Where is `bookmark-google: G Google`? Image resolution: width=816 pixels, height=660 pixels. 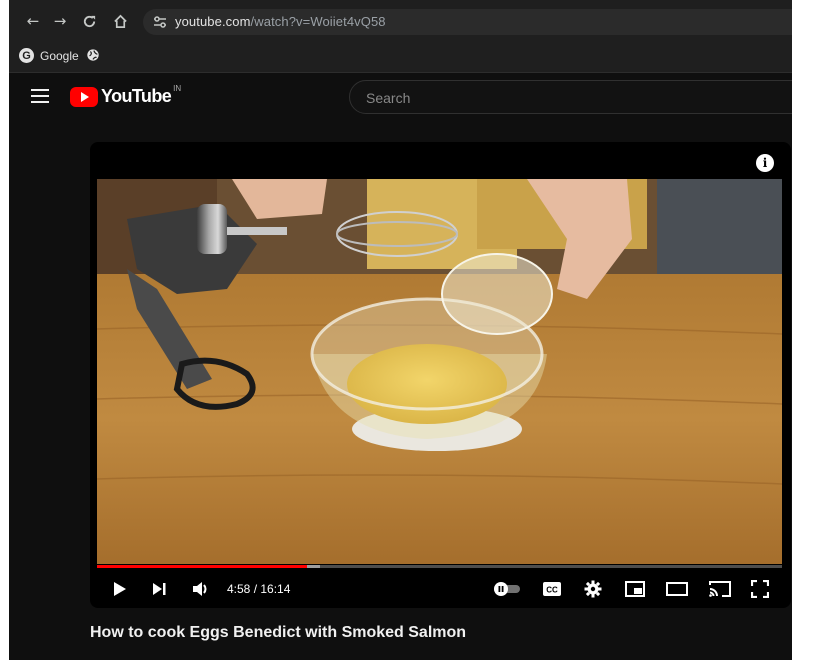
bookmark-google: G Google is located at coordinates (49, 55).